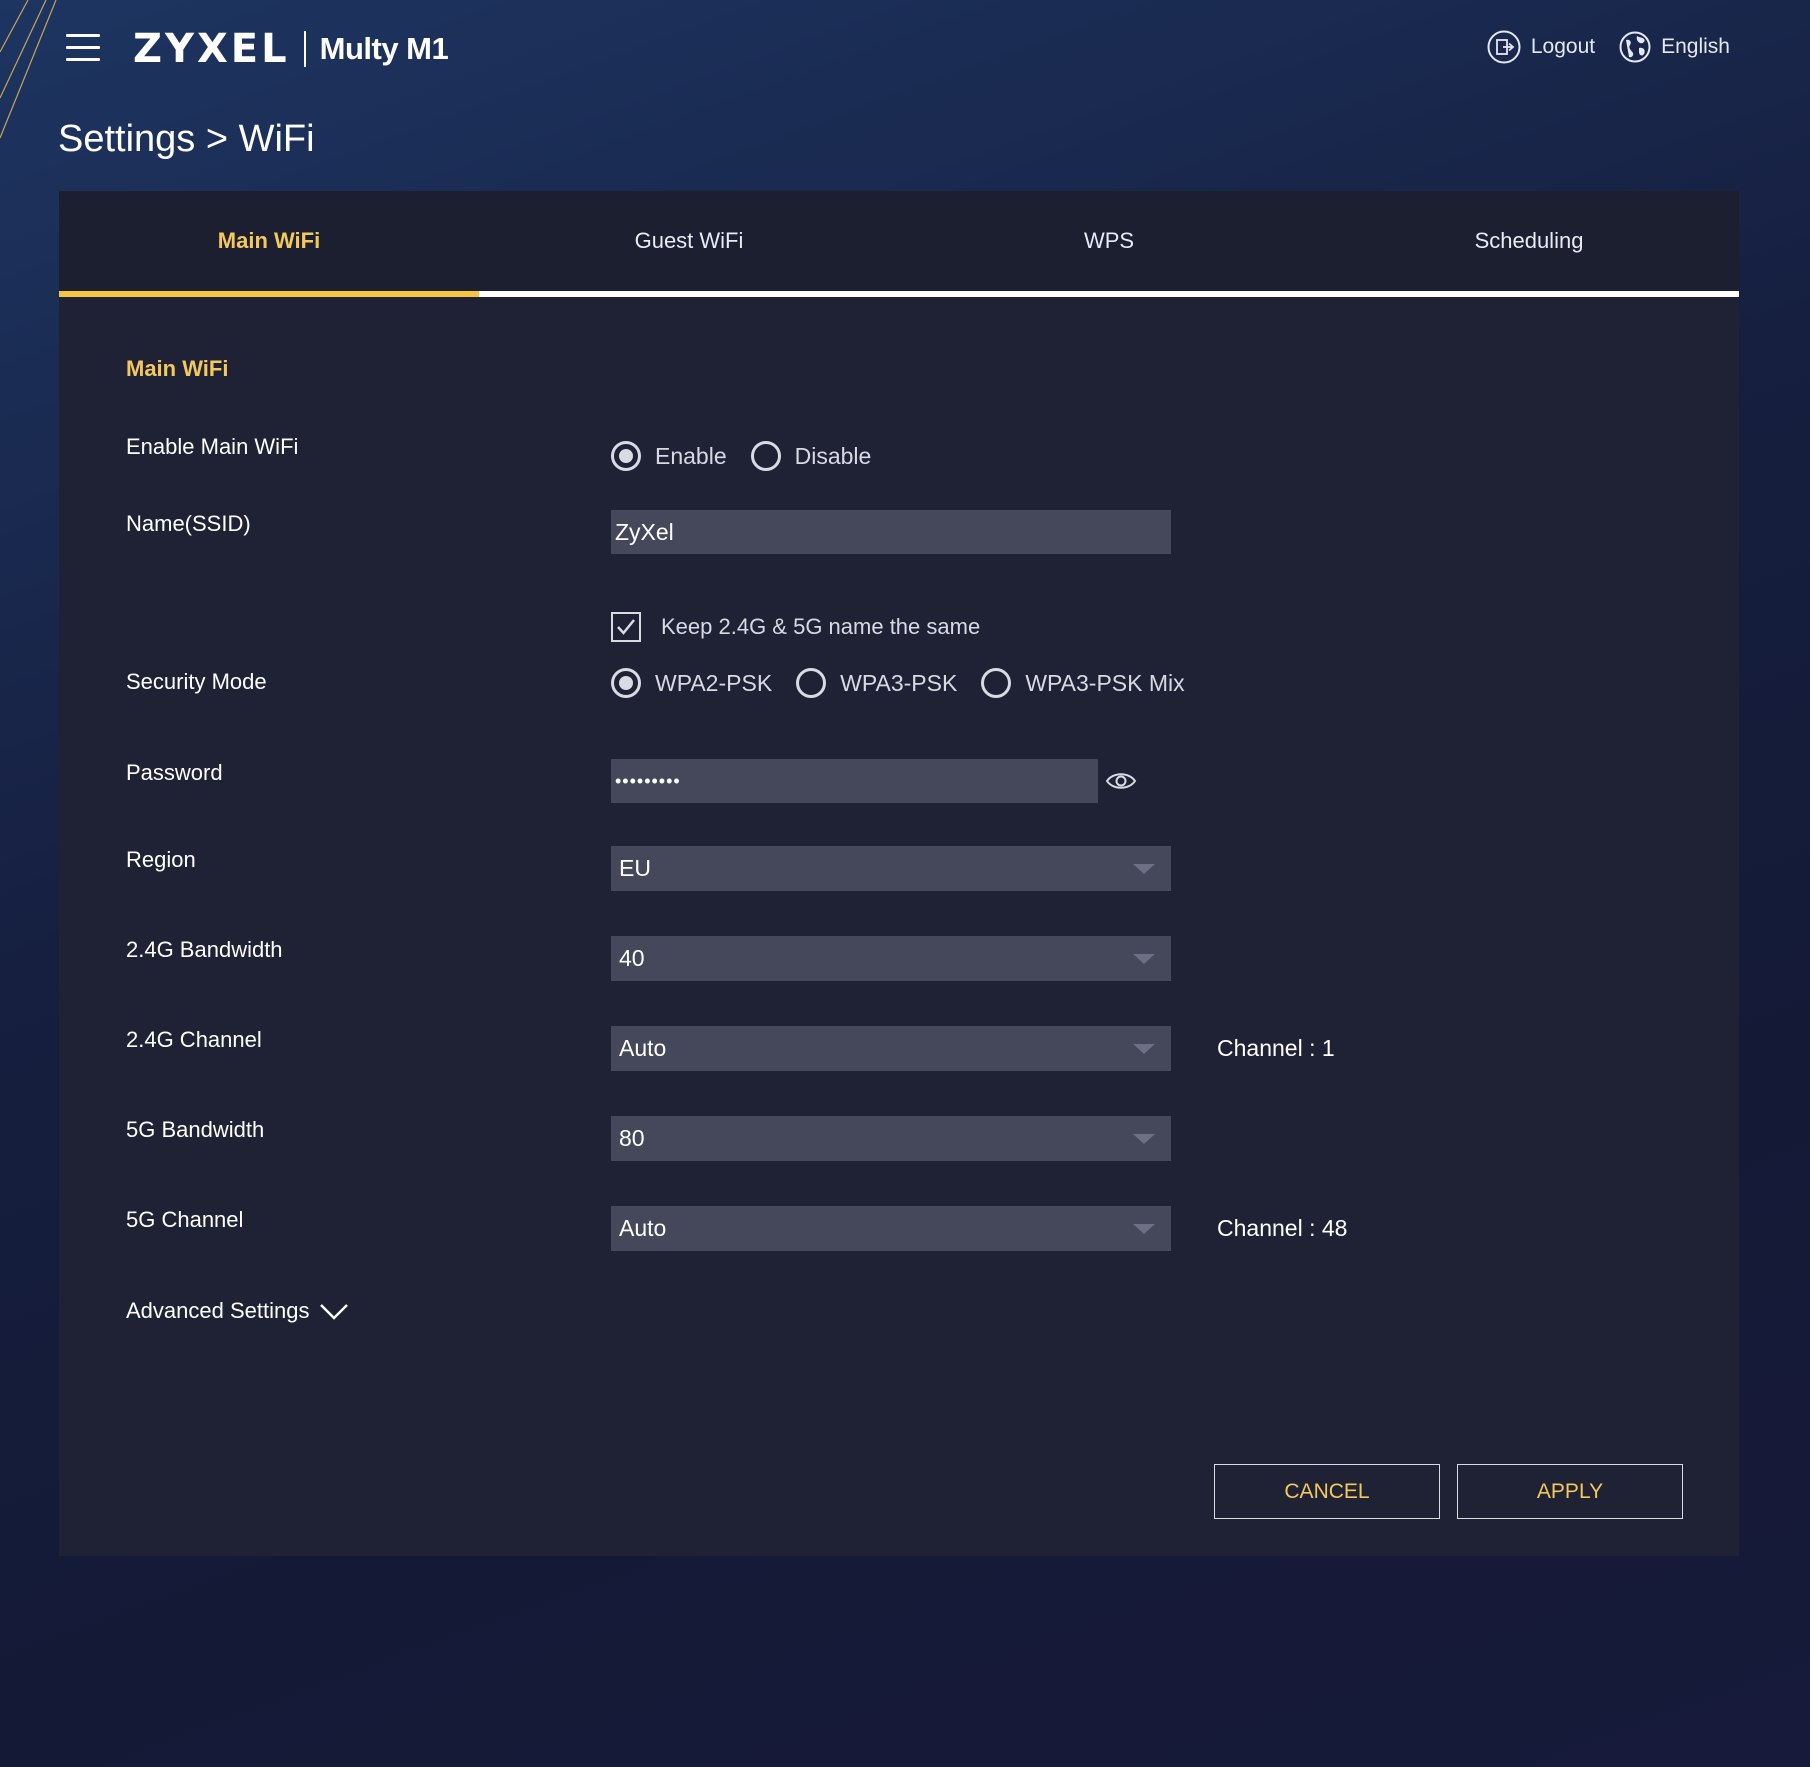 This screenshot has width=1810, height=1767. I want to click on brand-separator, so click(304, 49).